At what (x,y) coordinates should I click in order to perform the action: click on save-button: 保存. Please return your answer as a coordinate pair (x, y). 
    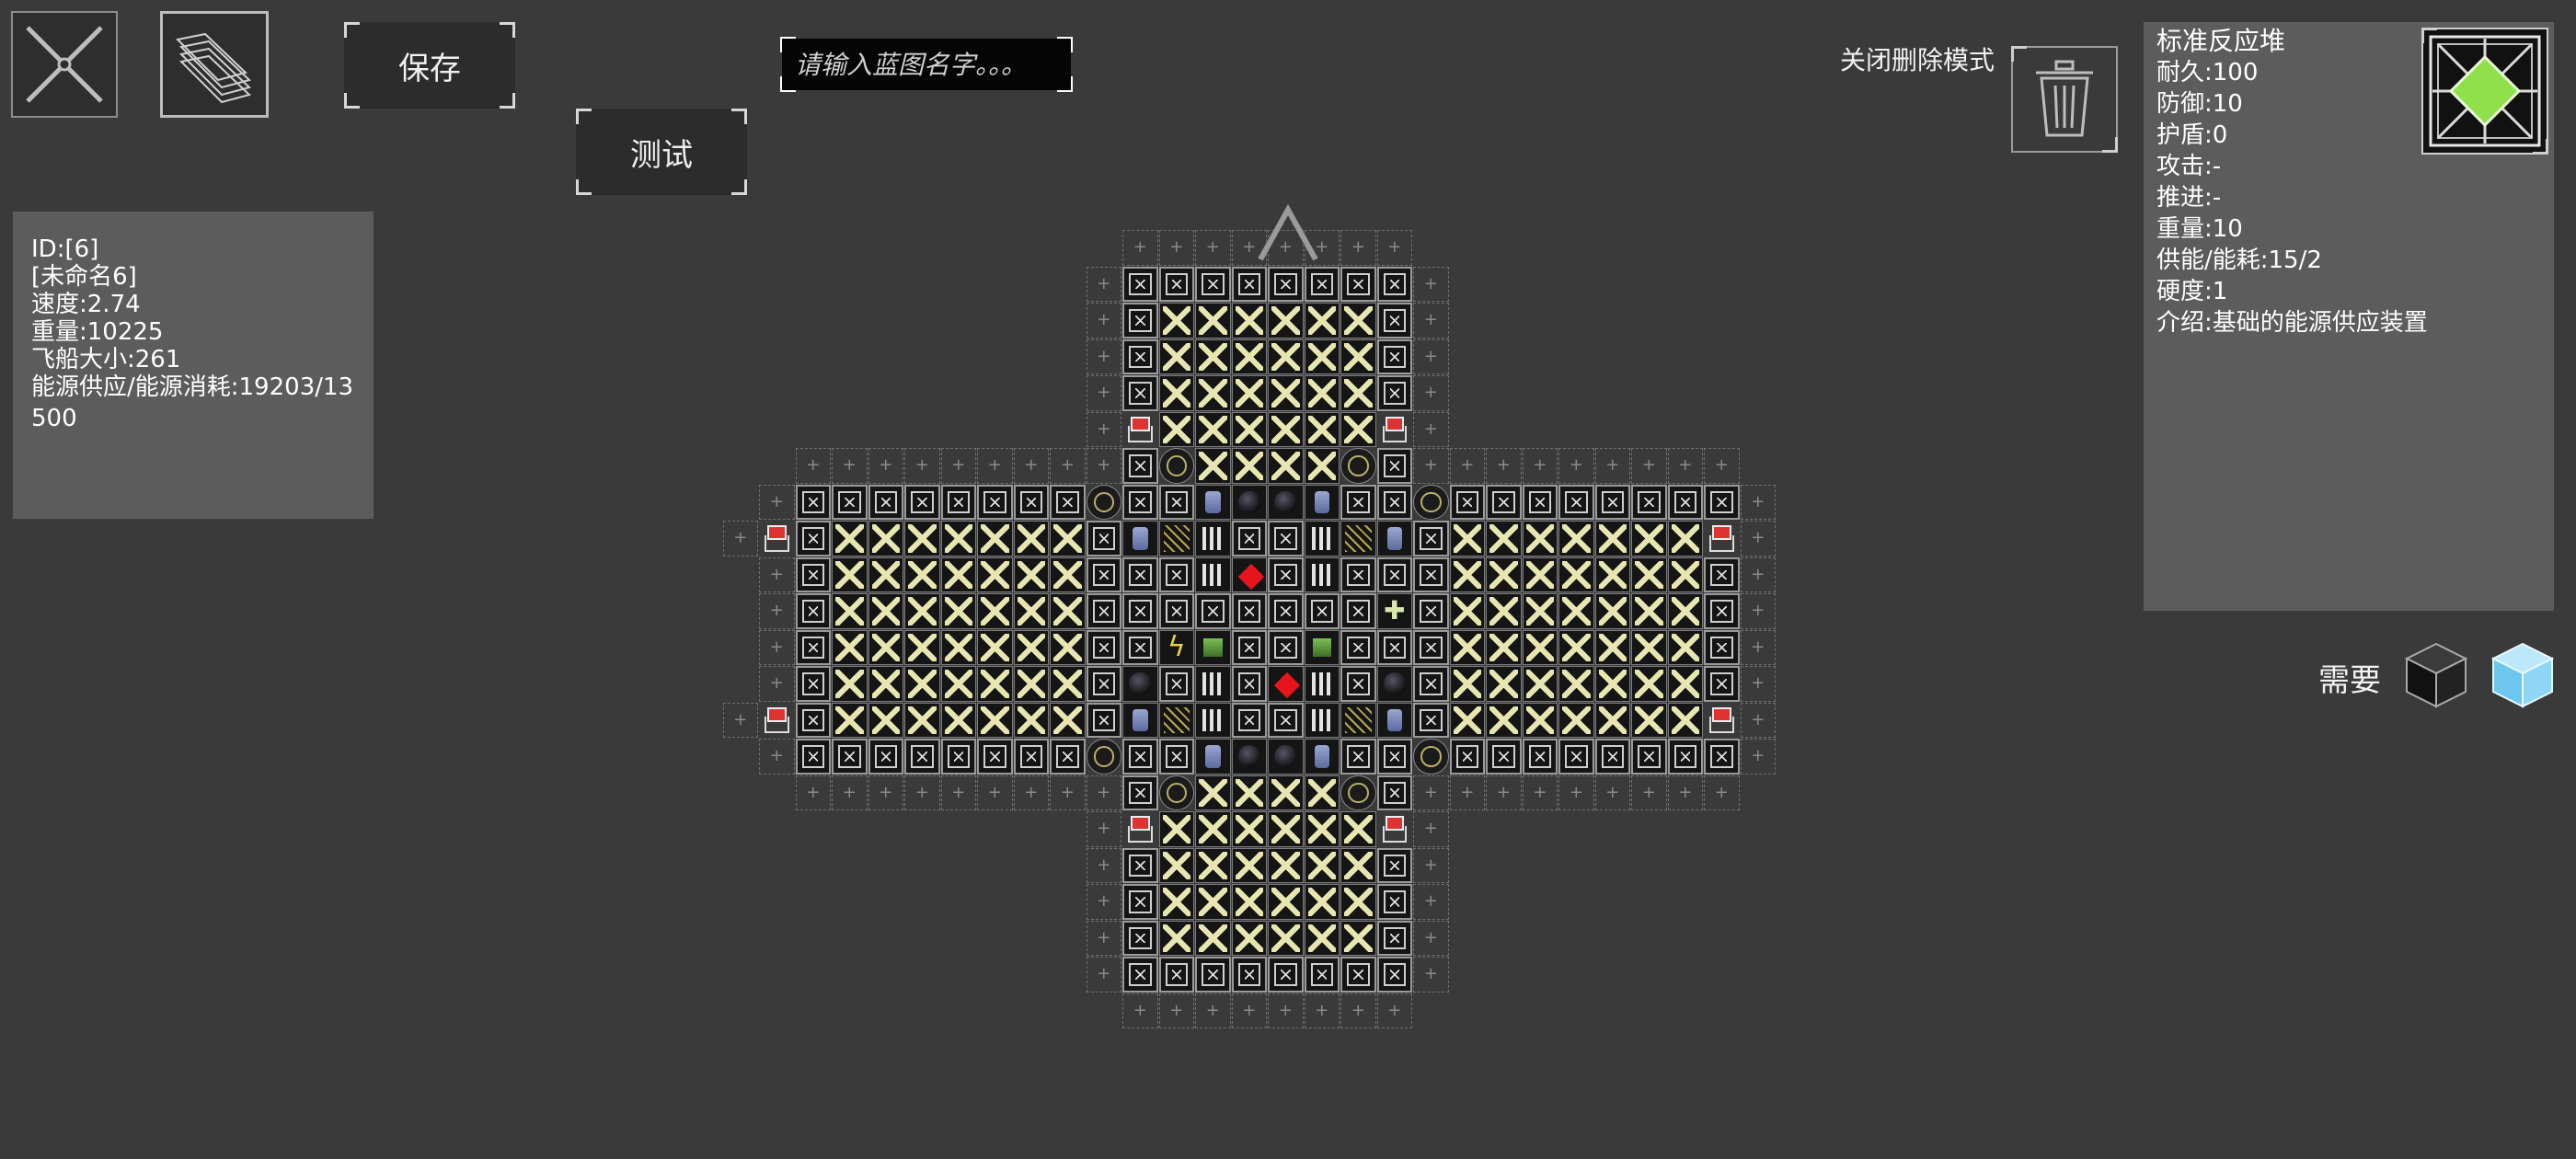
    Looking at the image, I should click on (429, 65).